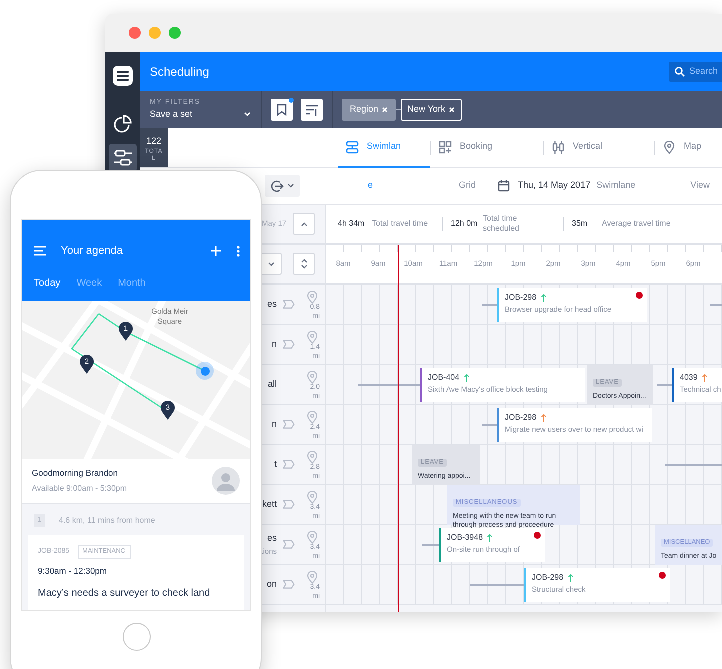 This screenshot has height=669, width=722. Describe the element at coordinates (352, 224) in the screenshot. I see `stat-value: 4h 34m` at that location.